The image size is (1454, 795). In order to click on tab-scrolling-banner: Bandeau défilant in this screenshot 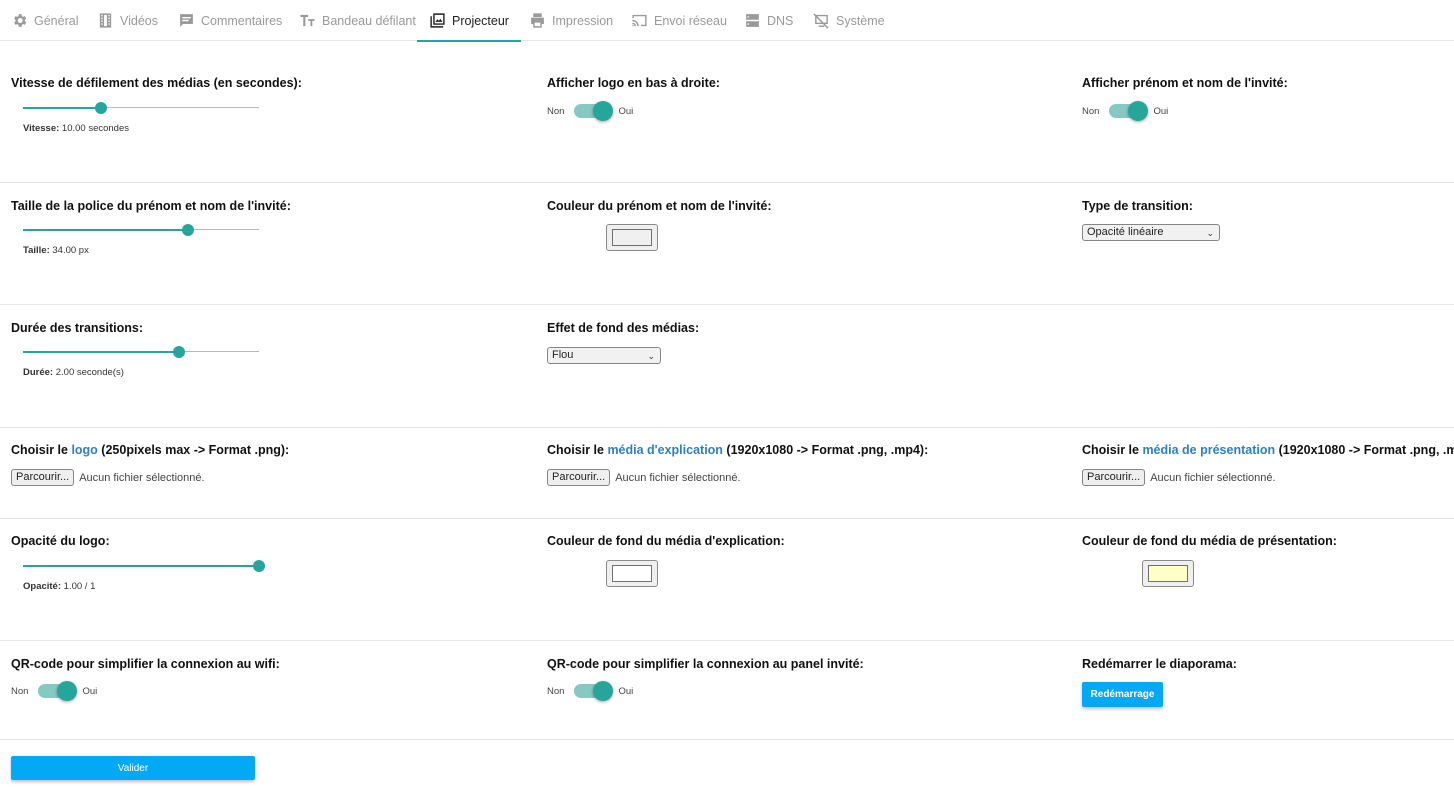, I will do `click(357, 20)`.